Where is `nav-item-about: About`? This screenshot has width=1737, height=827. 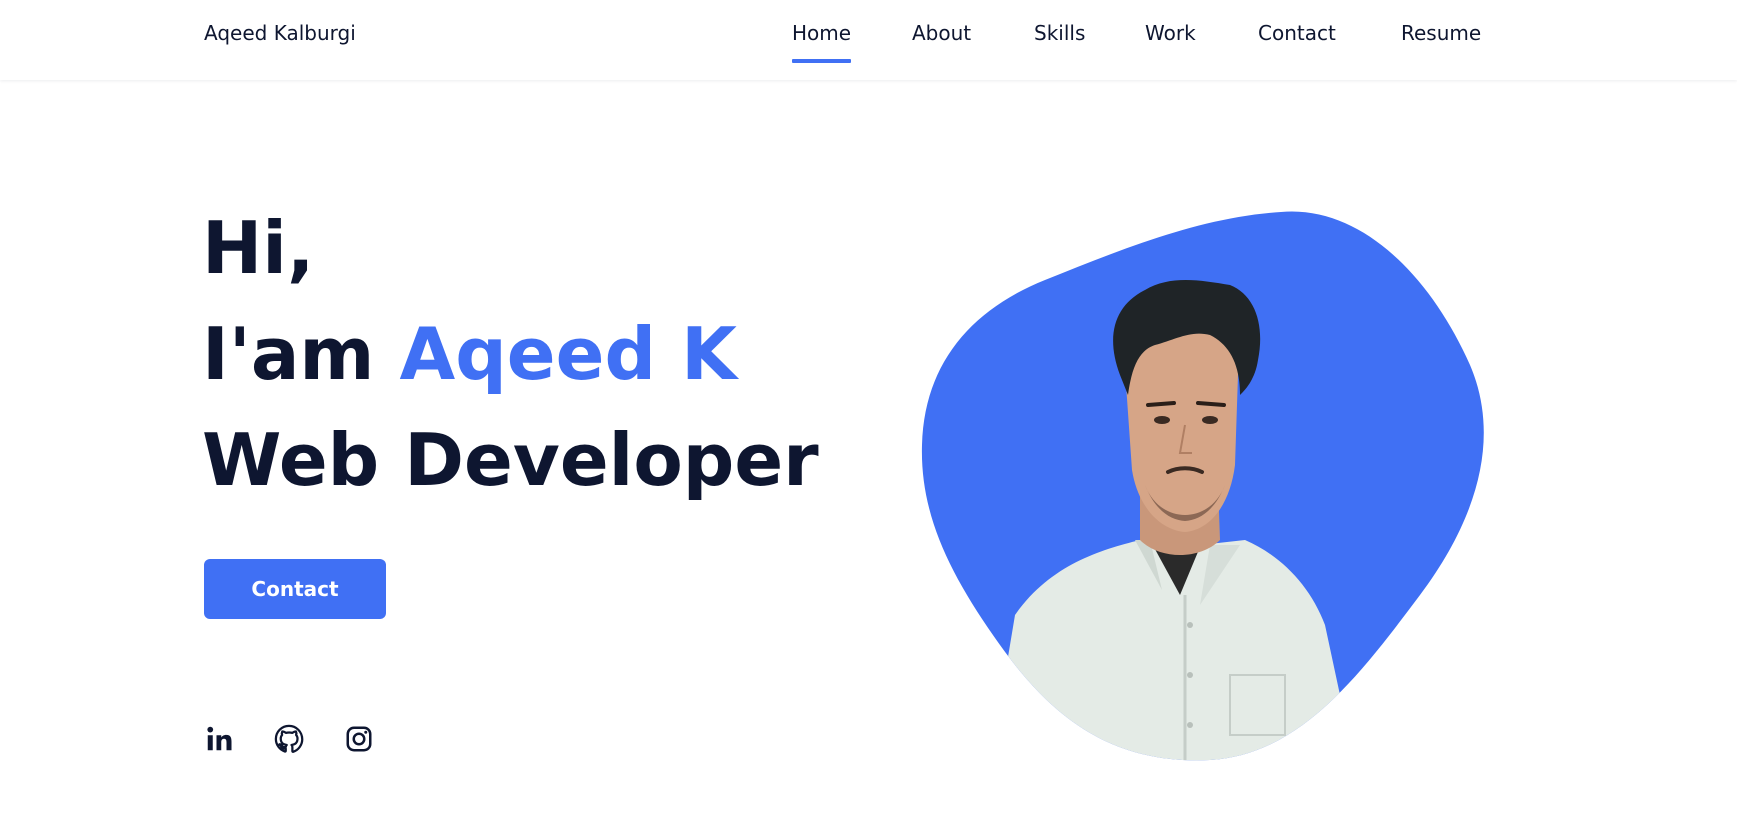 nav-item-about: About is located at coordinates (941, 33).